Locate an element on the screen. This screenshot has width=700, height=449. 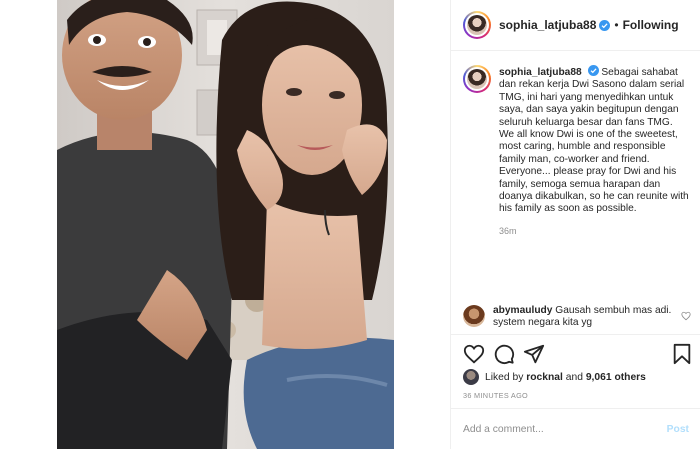
following-button: Following is located at coordinates (651, 25).